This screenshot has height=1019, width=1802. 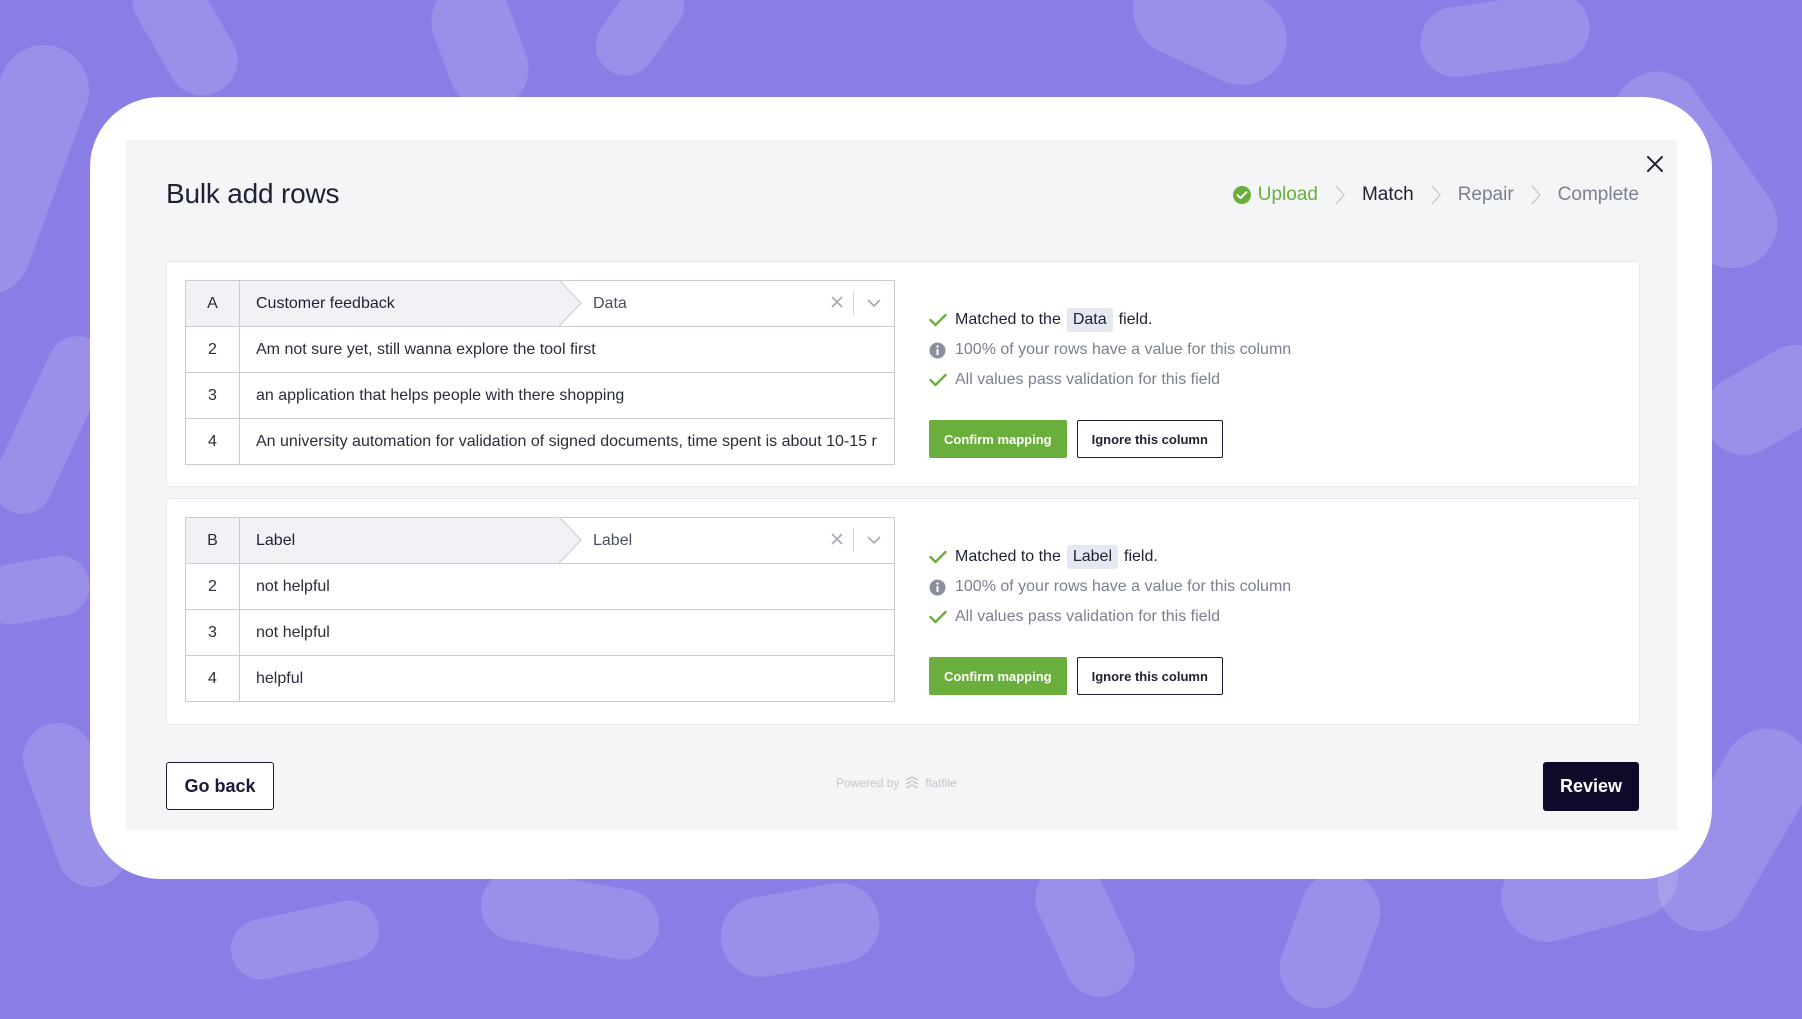 I want to click on column-header-row: A Customer feedback Data, so click(x=540, y=303).